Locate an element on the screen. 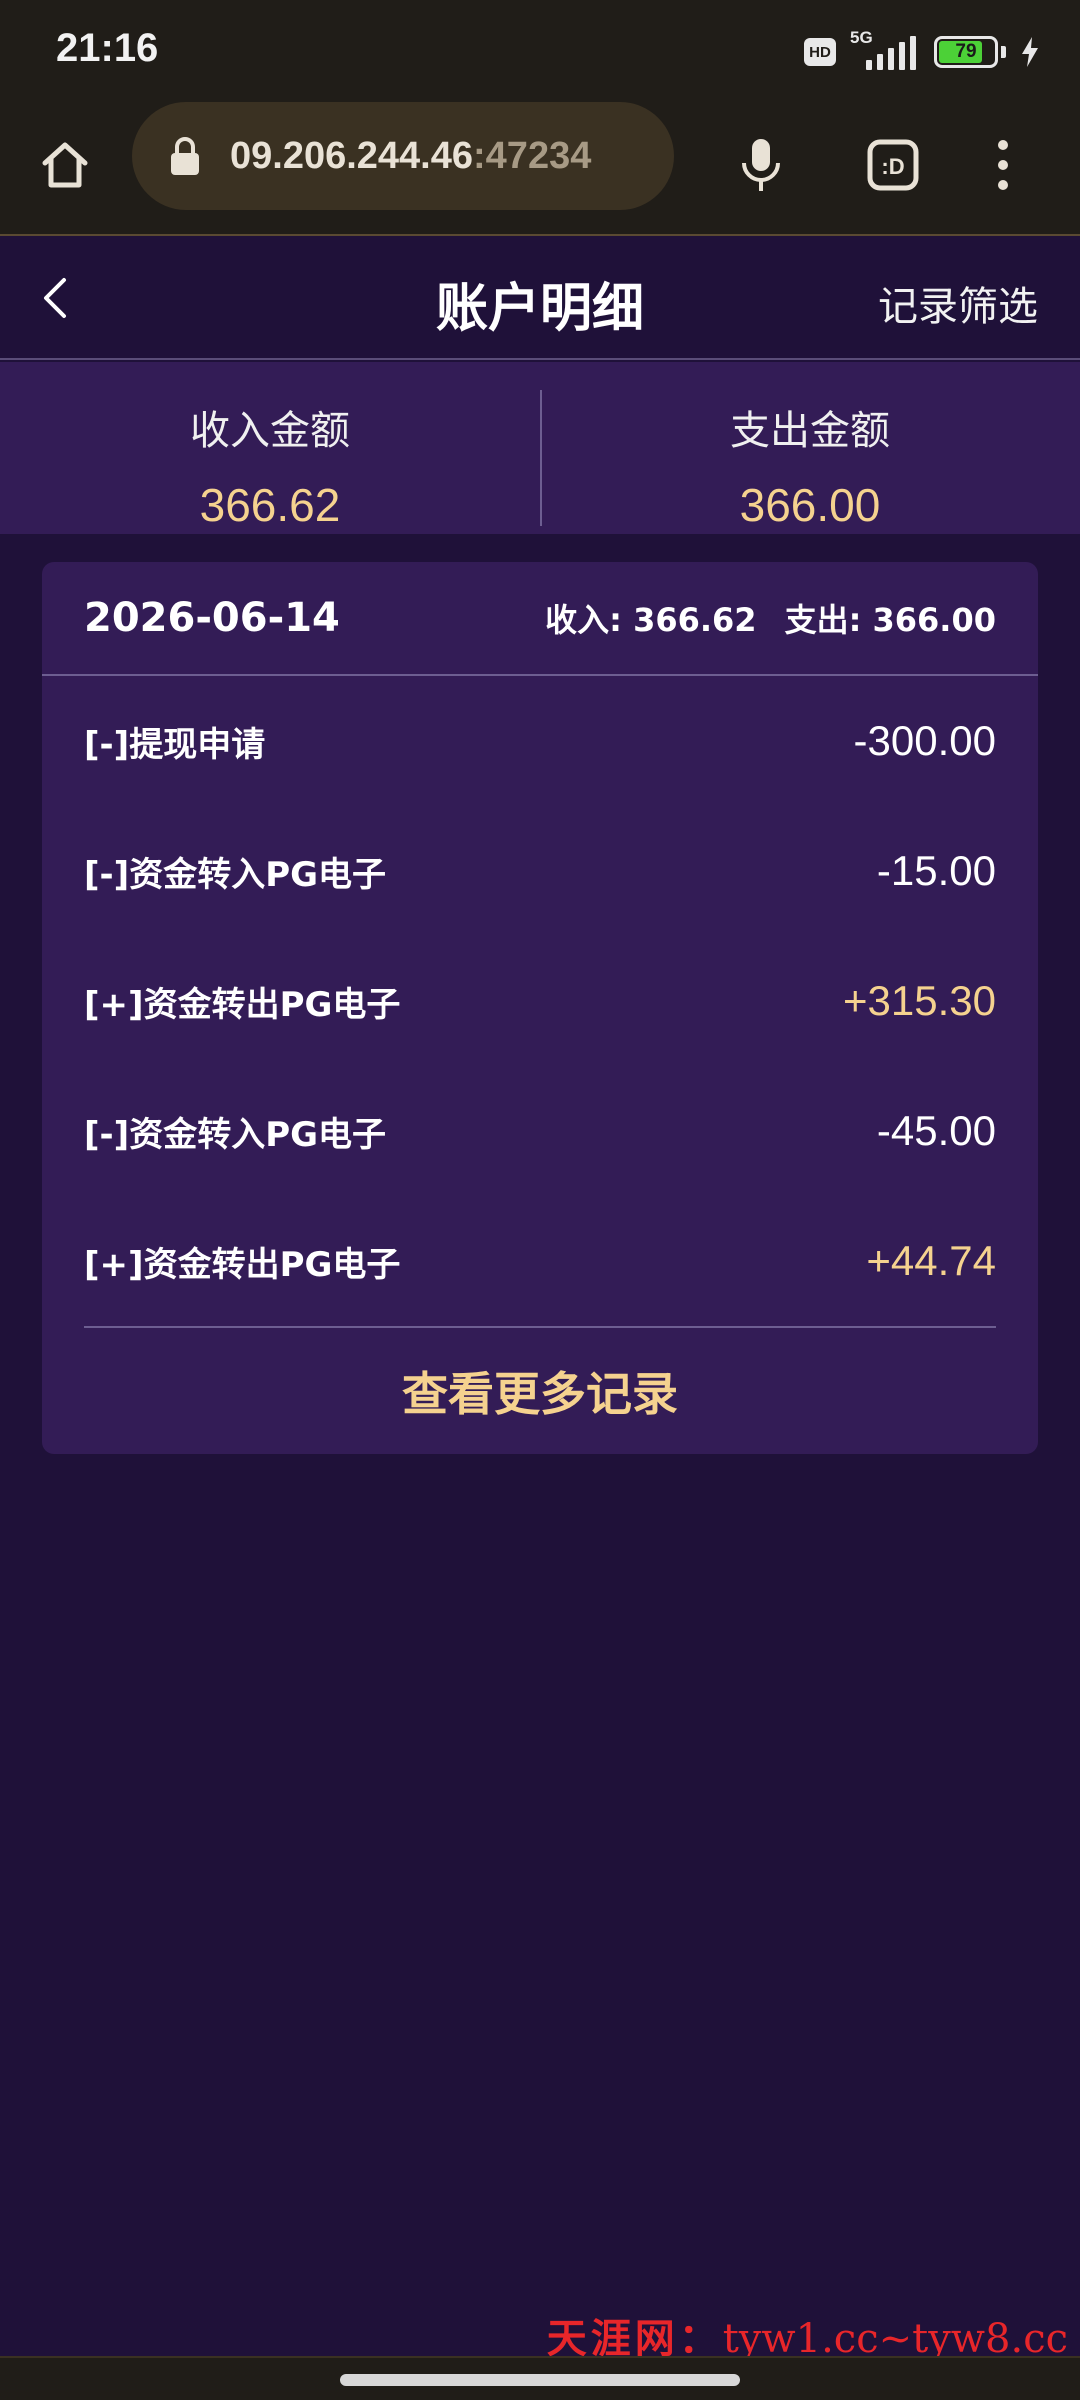 The height and width of the screenshot is (2400, 1080). record-amount: -300.00 is located at coordinates (924, 740).